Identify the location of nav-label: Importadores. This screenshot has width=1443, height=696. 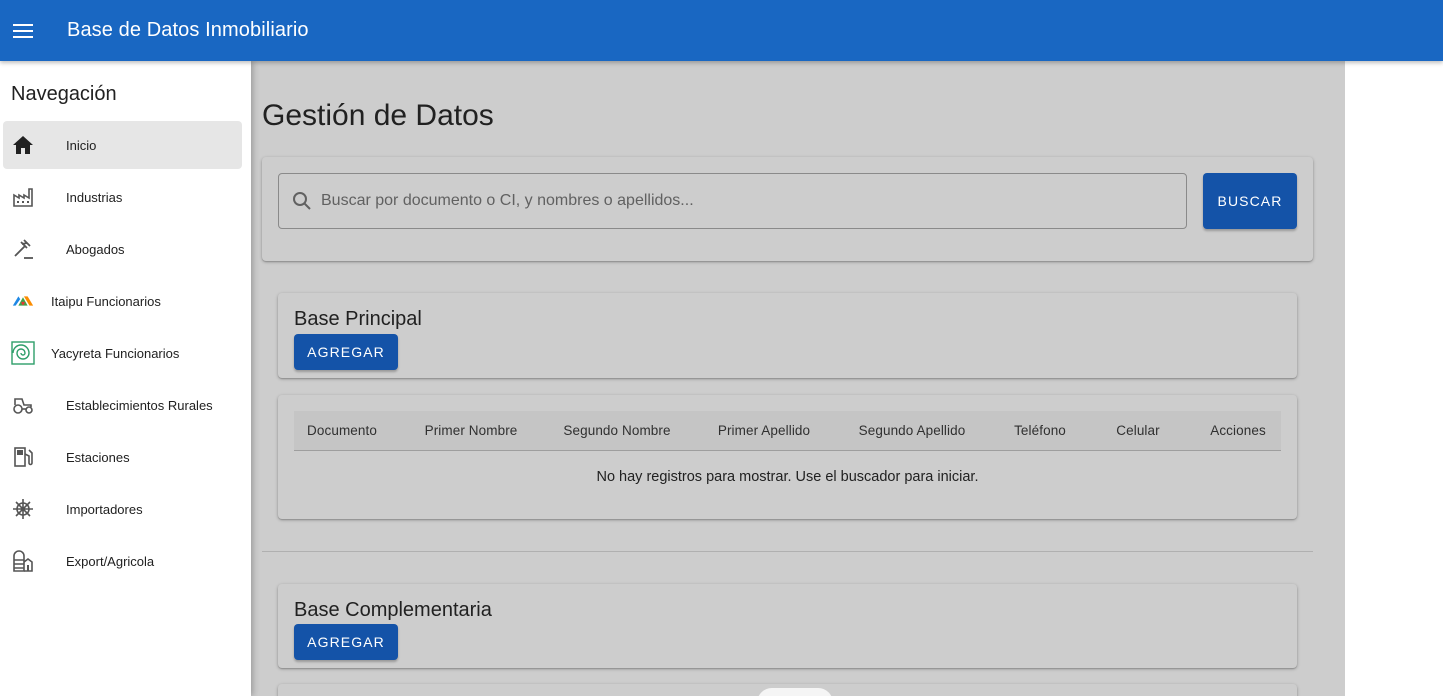
(104, 509).